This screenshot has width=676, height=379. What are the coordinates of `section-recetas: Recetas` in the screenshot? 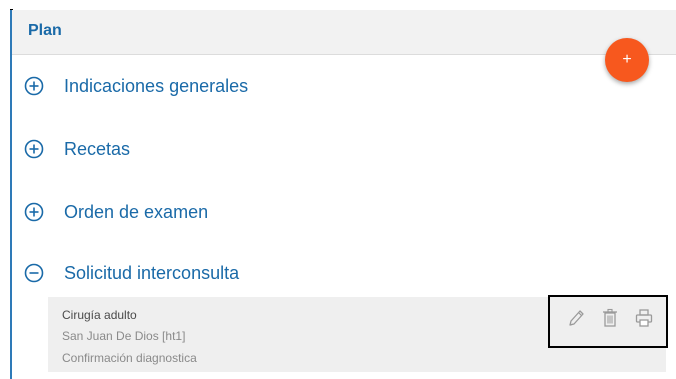 It's located at (77, 149).